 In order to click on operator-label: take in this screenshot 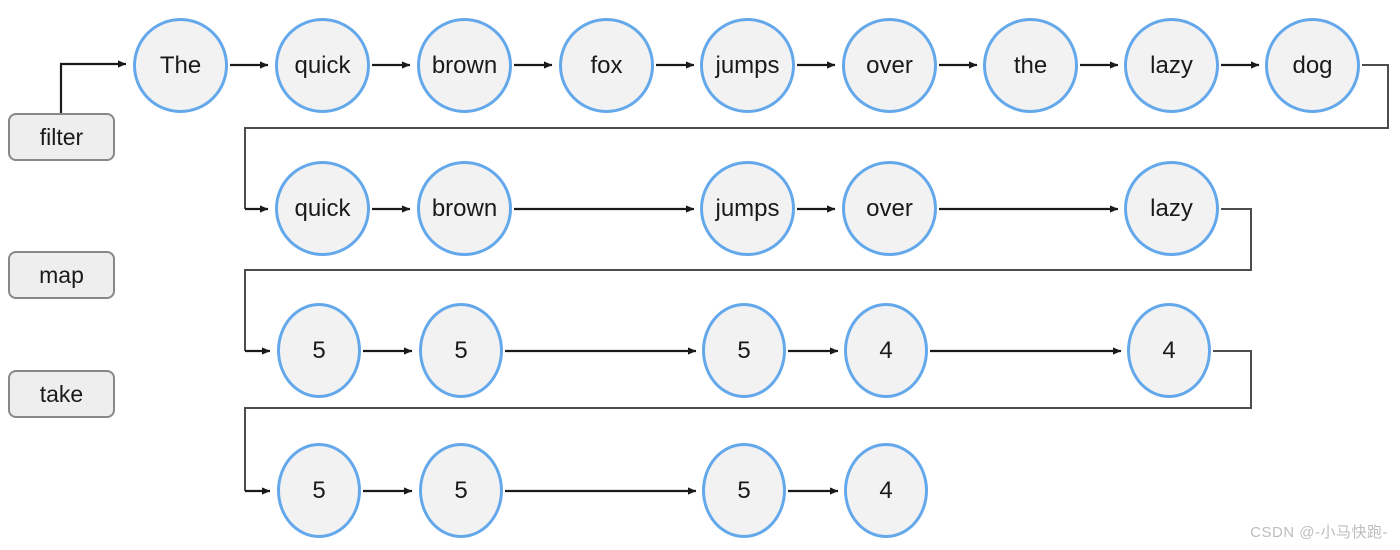, I will do `click(61, 393)`.